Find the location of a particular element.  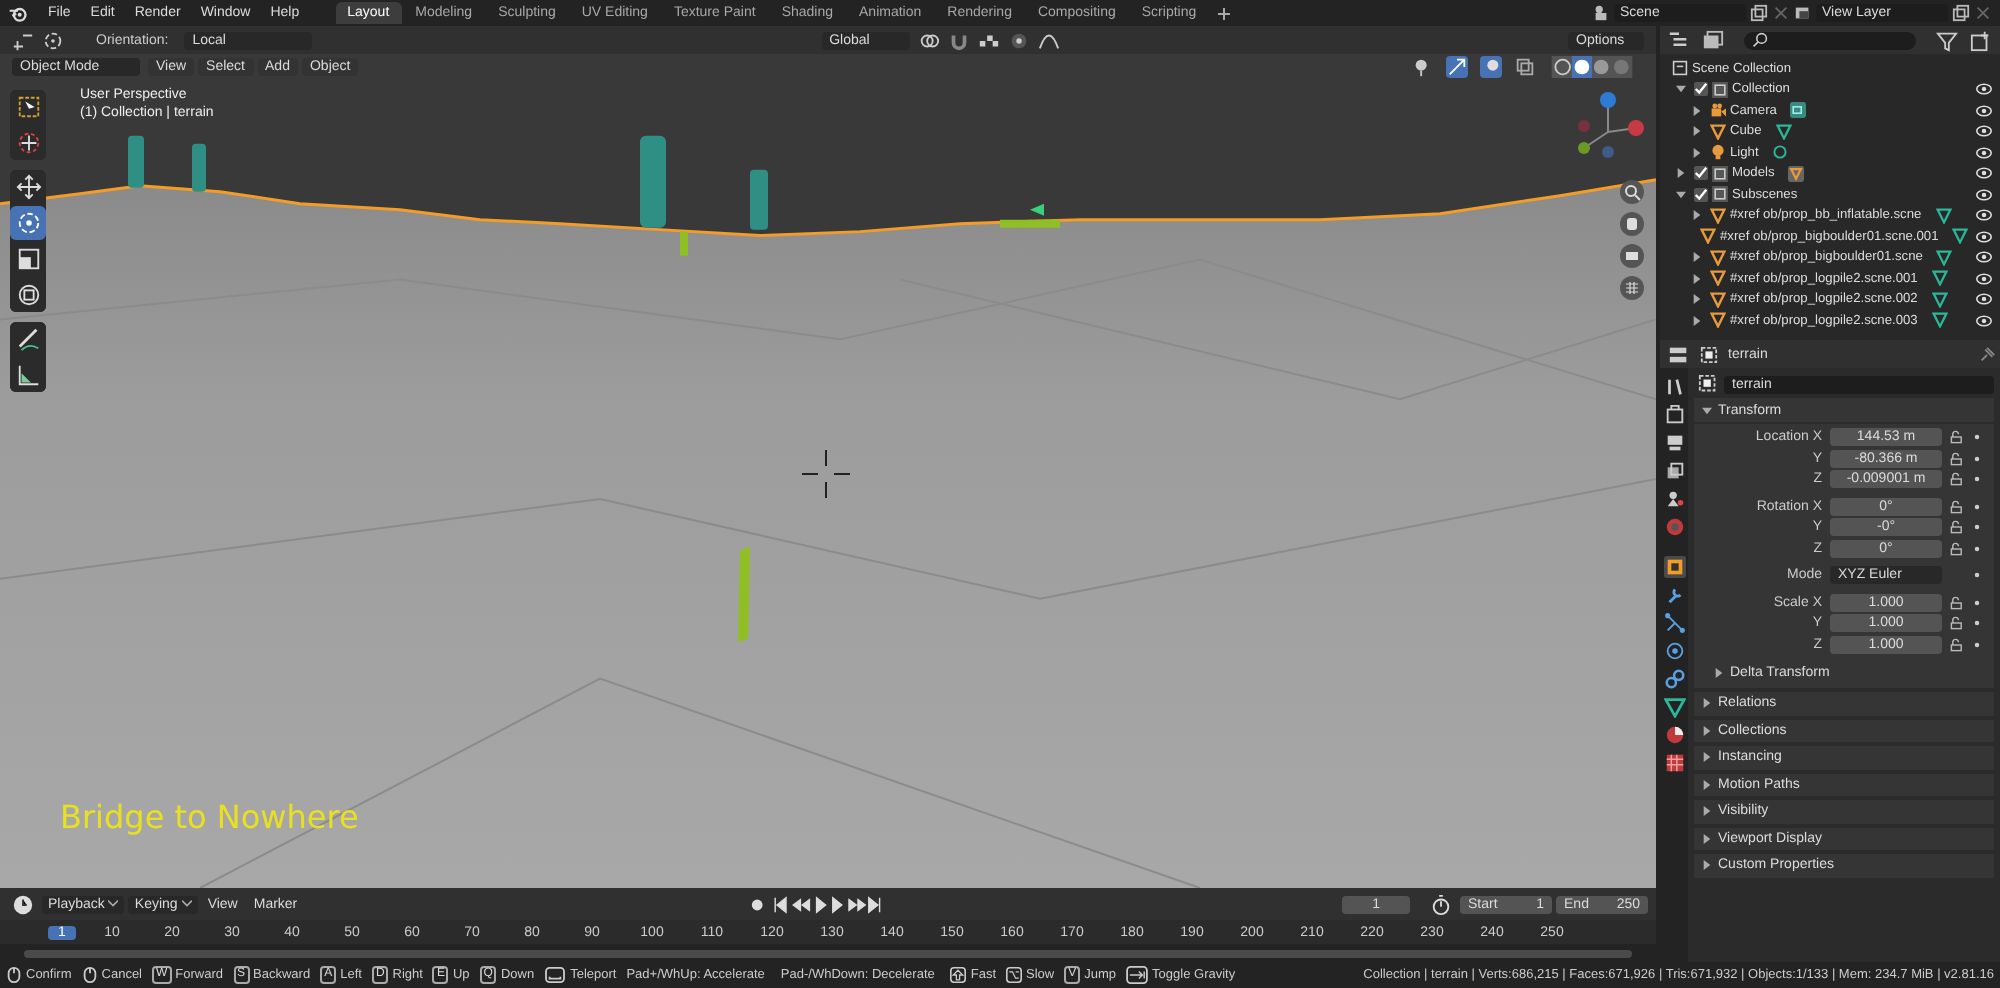

light-bulb-icon is located at coordinates (1718, 152).